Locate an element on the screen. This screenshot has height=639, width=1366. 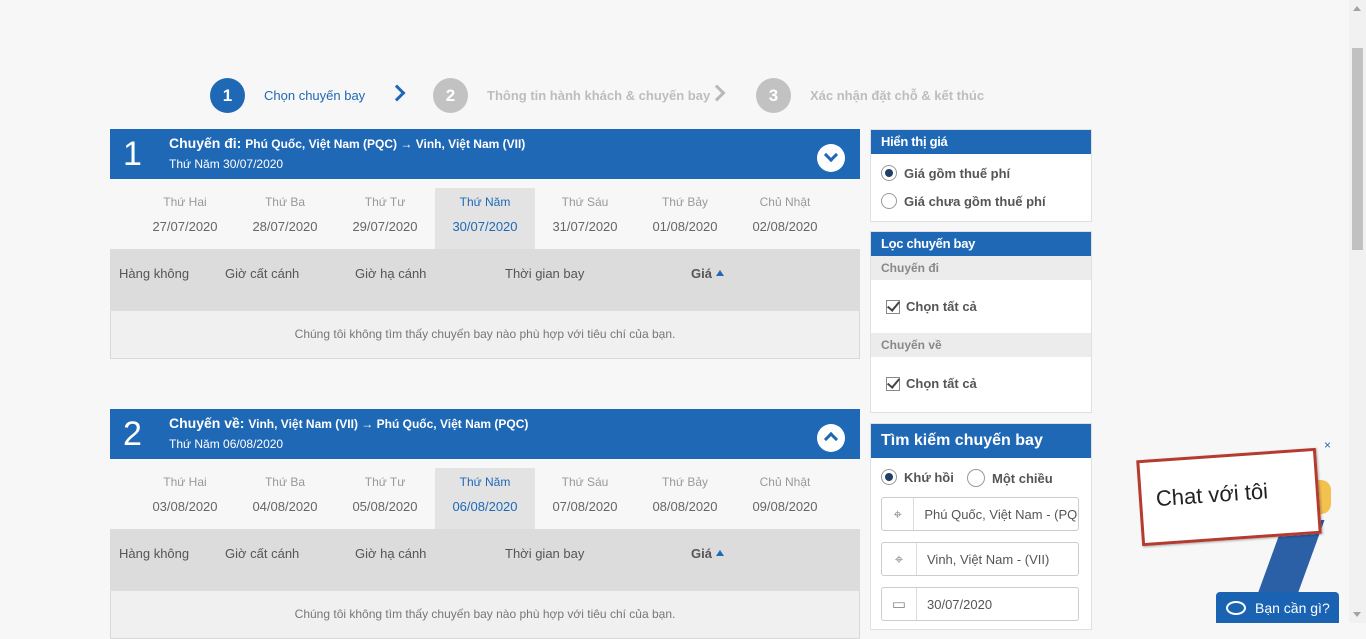
depart-date-value: 30/07/2020 is located at coordinates (954, 604).